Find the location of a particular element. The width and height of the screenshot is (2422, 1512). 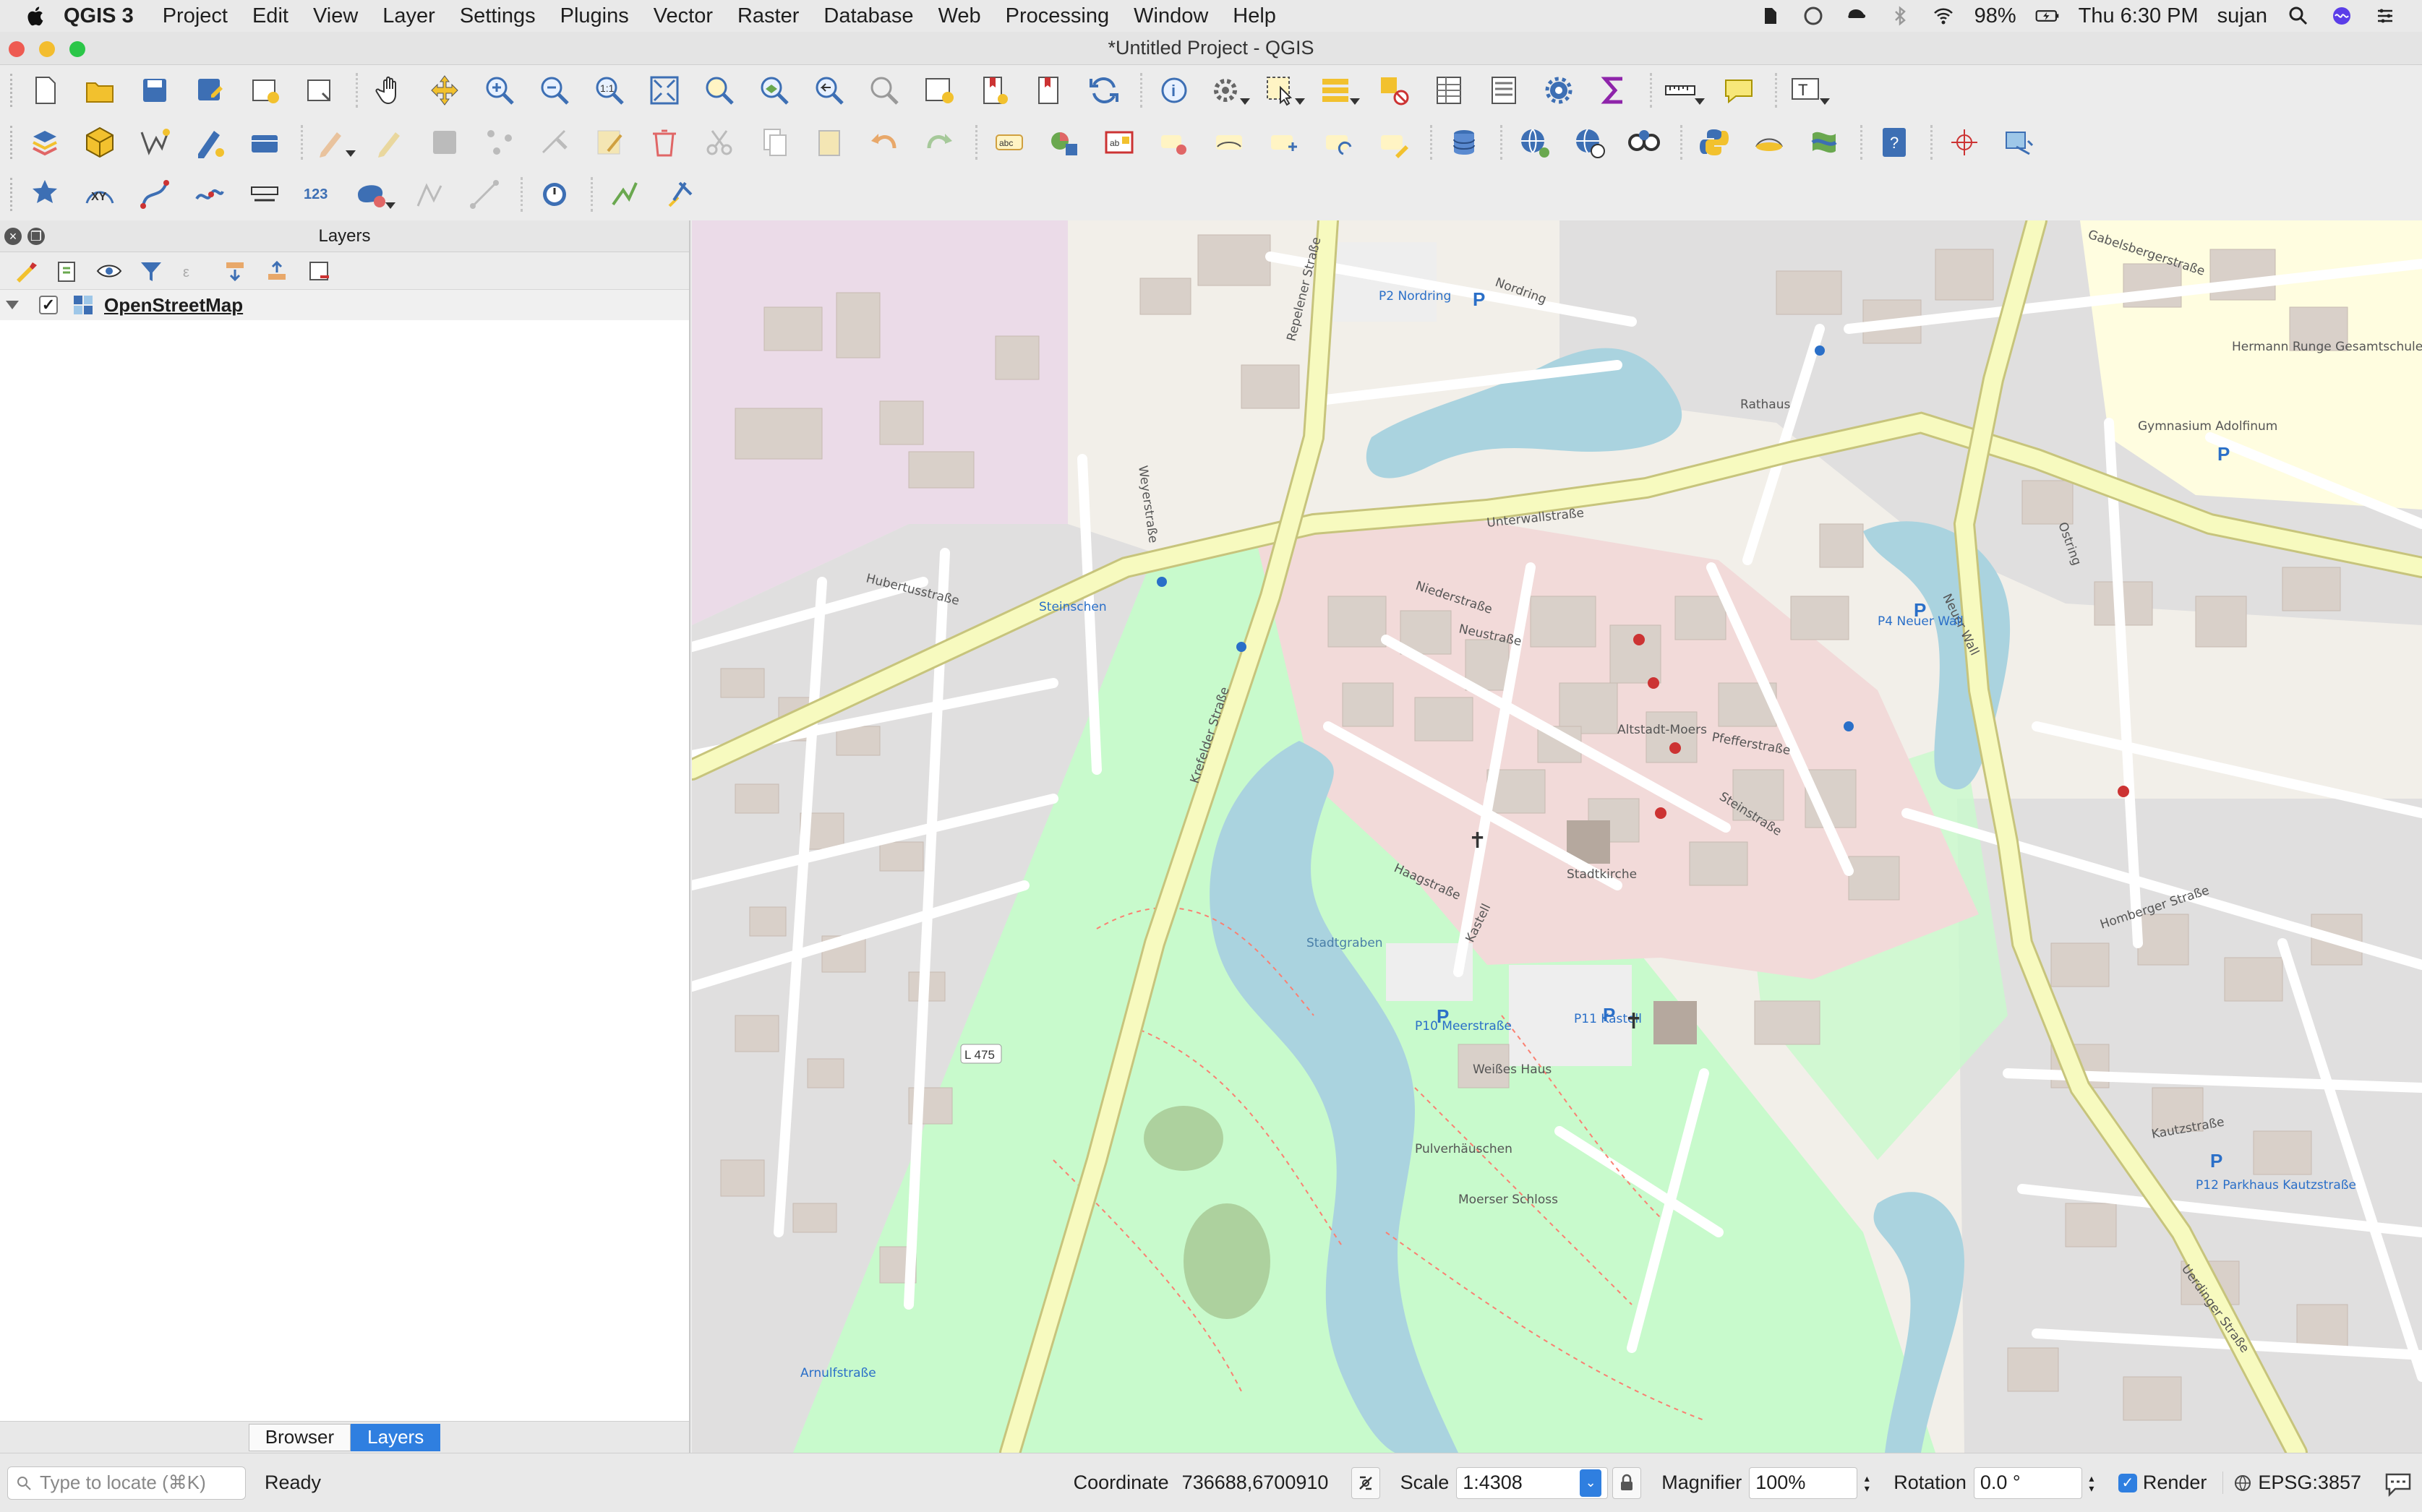

menu-view: View is located at coordinates (335, 16).